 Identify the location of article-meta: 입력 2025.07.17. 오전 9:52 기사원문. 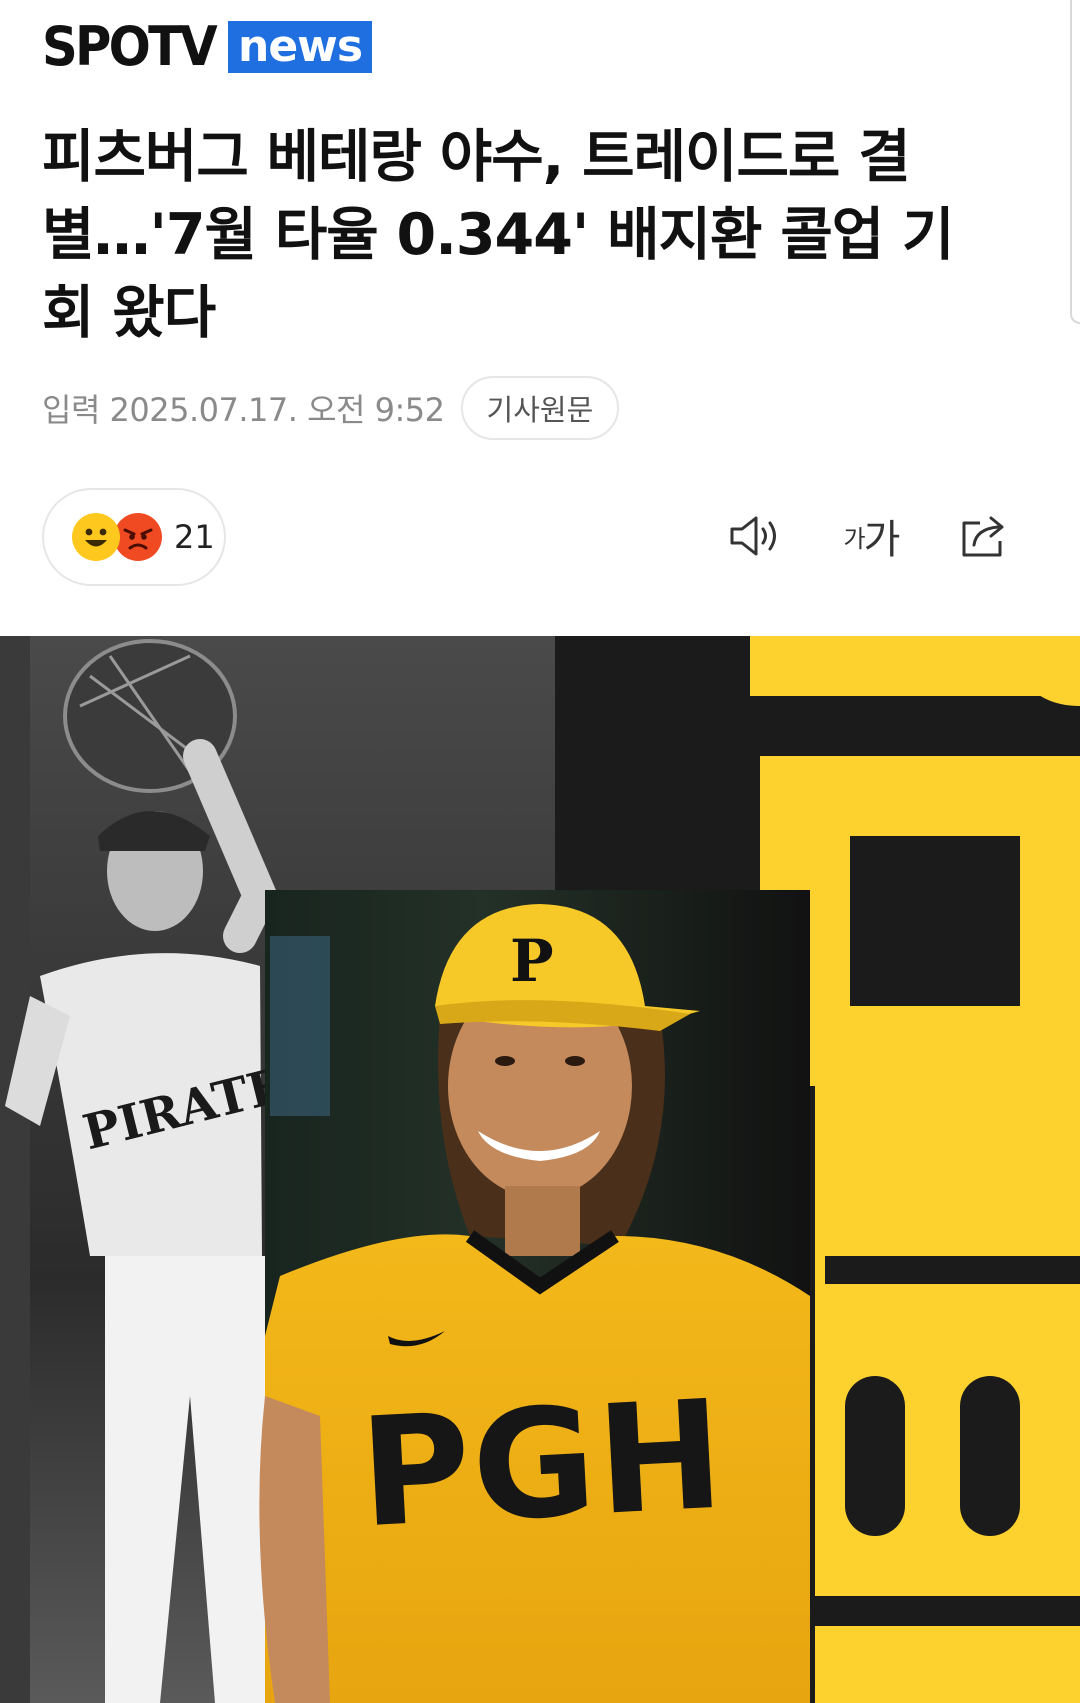
(331, 408).